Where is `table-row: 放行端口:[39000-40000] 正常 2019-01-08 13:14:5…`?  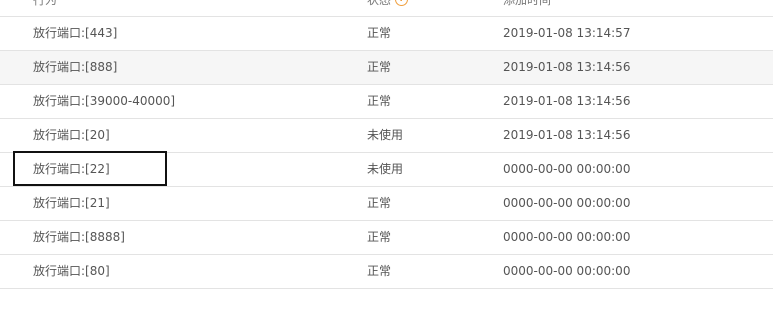
table-row: 放行端口:[39000-40000] 正常 2019-01-08 13:14:5… is located at coordinates (386, 102).